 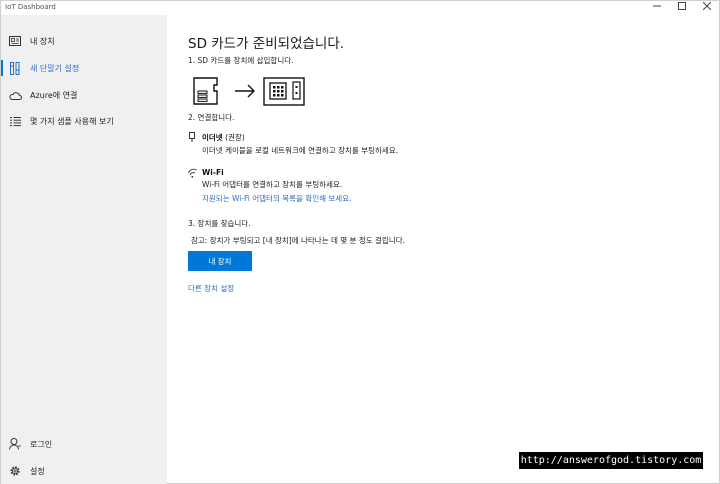 I want to click on sidebar-item-samples: 몇 가지 샘플 사용해 보기, so click(x=84, y=121).